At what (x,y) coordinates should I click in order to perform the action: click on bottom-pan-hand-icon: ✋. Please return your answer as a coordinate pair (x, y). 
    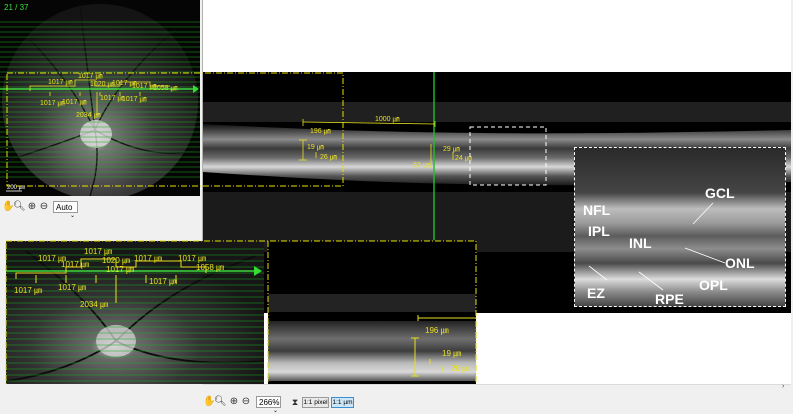
    Looking at the image, I should click on (209, 402).